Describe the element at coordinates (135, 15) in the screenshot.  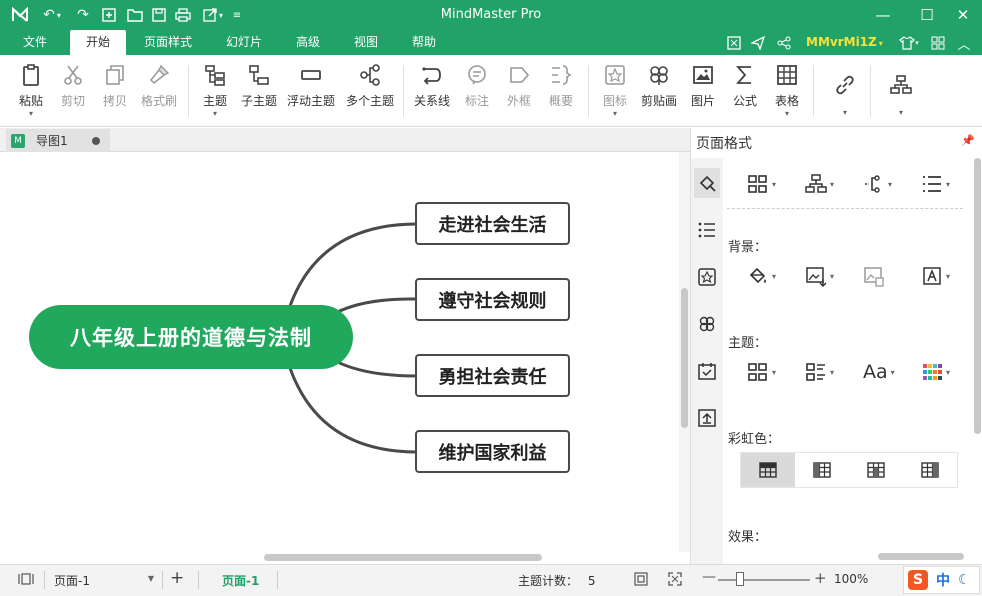
I see `open-icon` at that location.